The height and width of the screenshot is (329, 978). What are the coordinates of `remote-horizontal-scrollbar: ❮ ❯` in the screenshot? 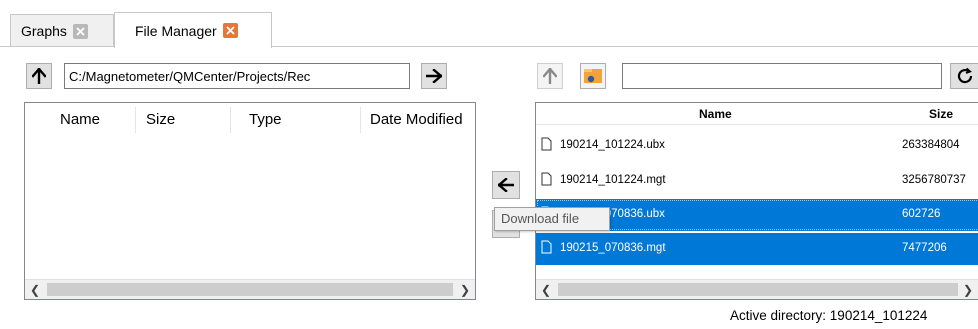 It's located at (757, 289).